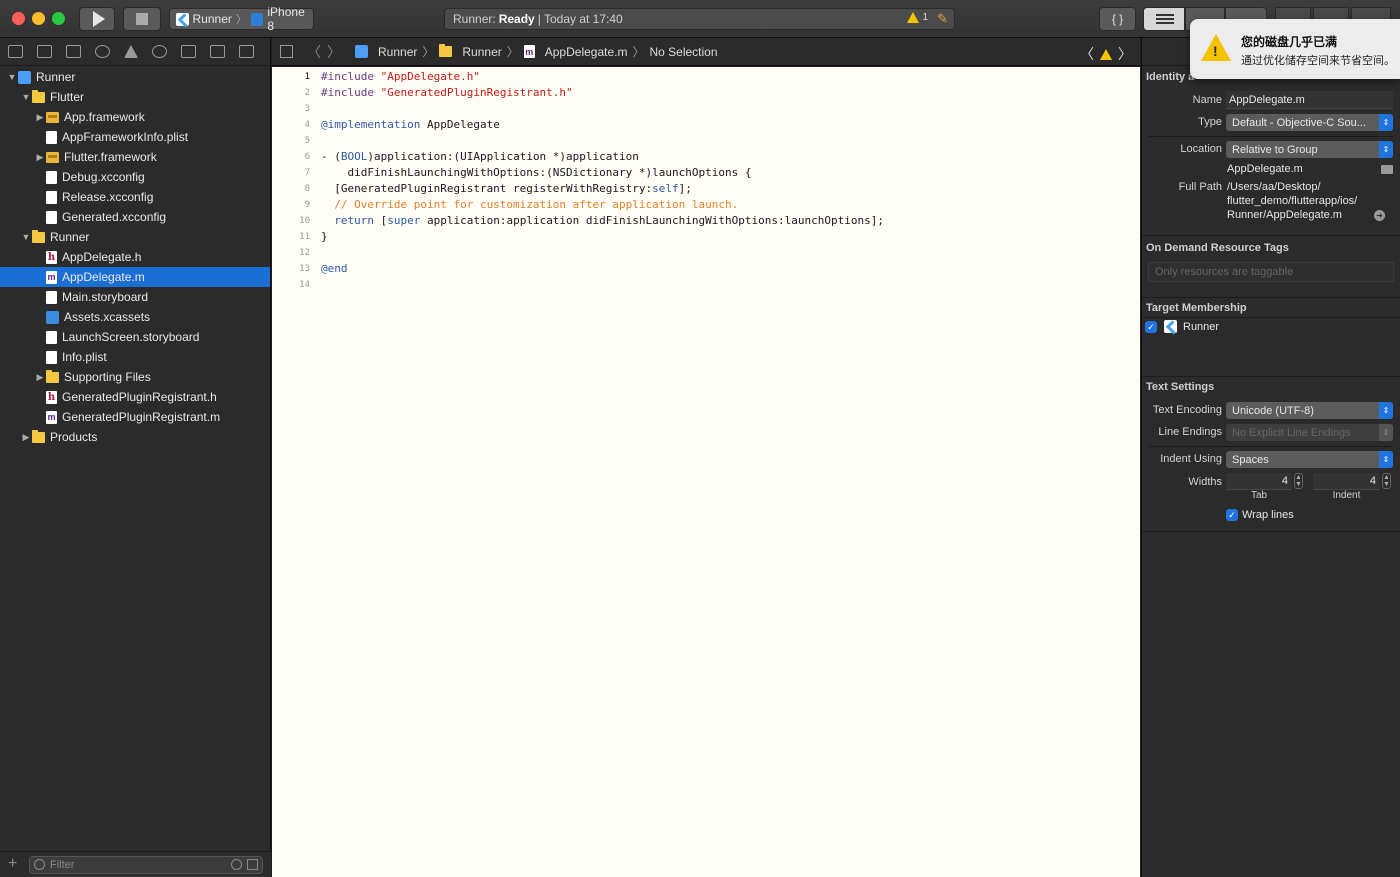  Describe the element at coordinates (135, 257) in the screenshot. I see `tree-item: h AppDelegate.h` at that location.